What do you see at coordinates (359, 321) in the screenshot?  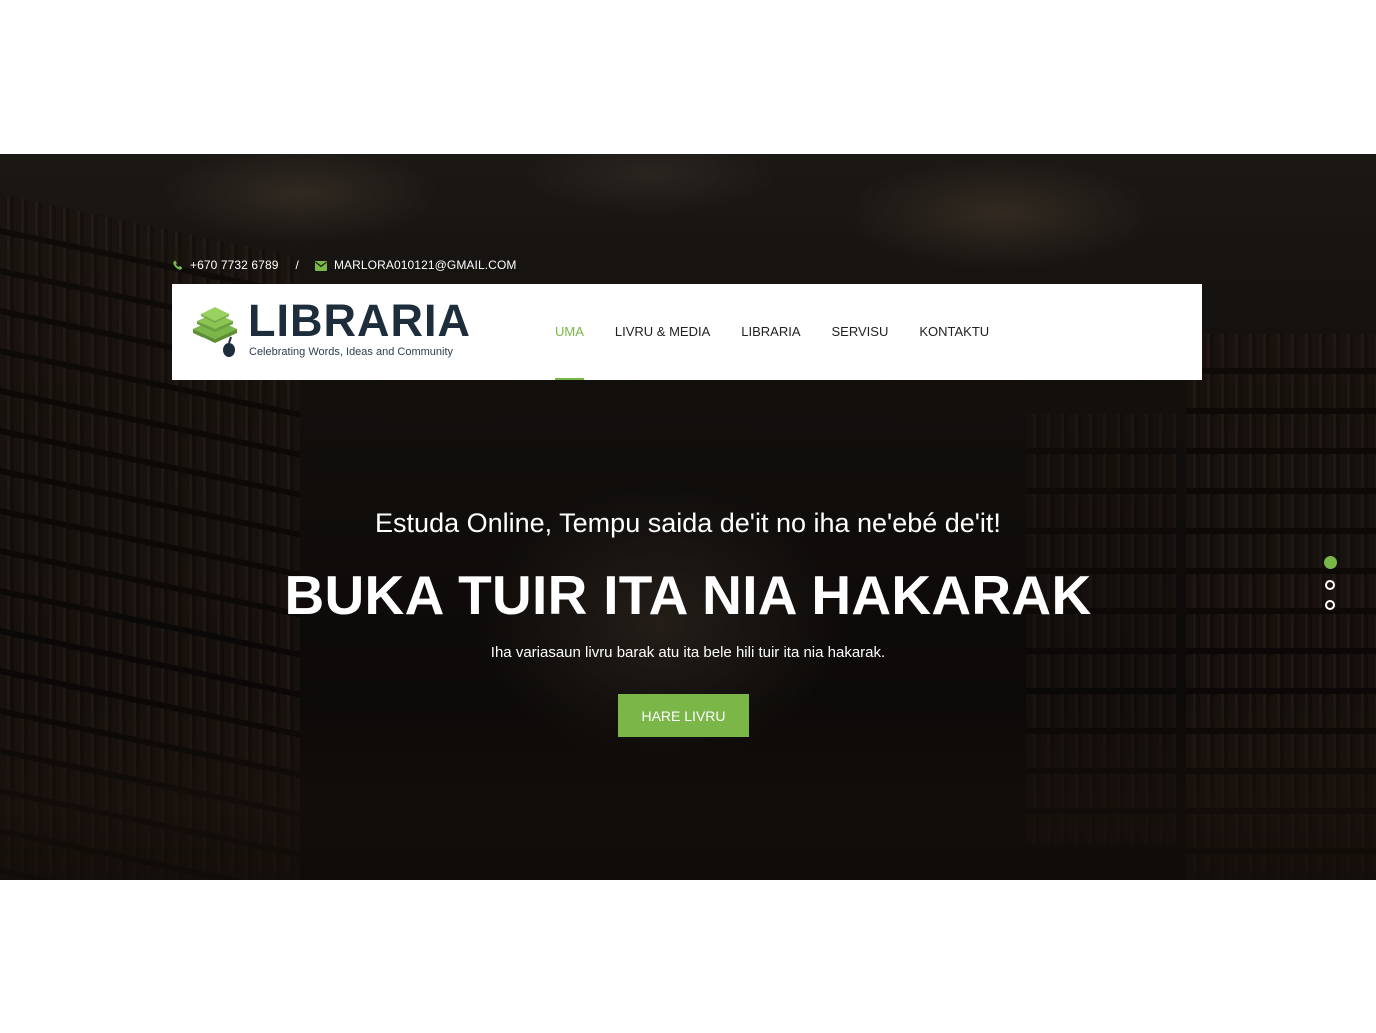 I see `logo-title: LIBRARIA` at bounding box center [359, 321].